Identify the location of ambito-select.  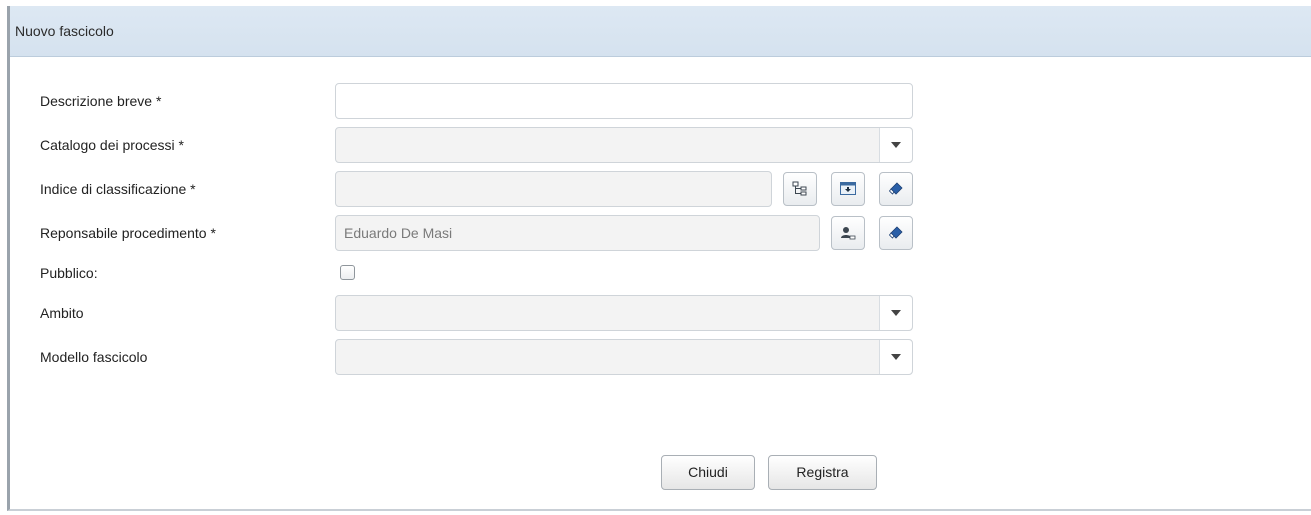
(624, 313).